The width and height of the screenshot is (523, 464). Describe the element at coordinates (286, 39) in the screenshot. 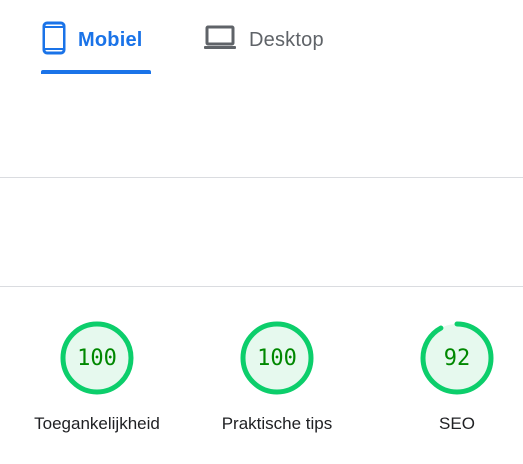

I see `tab-desktop-label: Desktop` at that location.